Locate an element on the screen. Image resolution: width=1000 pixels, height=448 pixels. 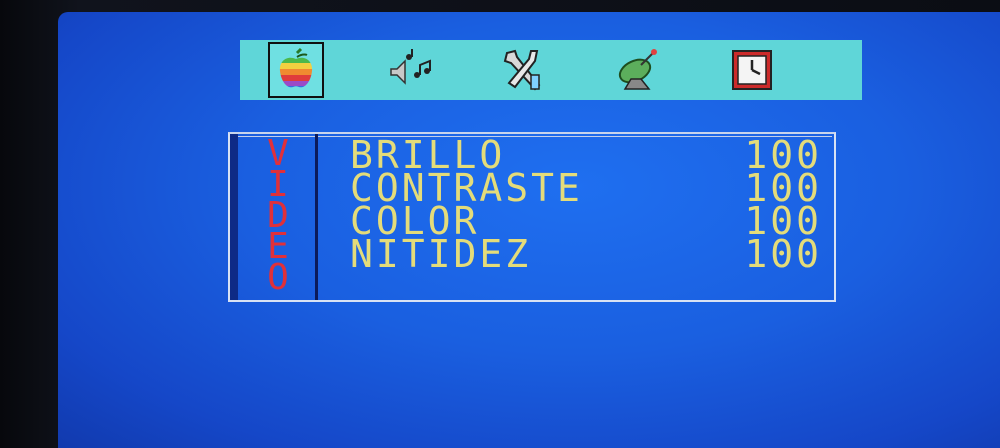
music-speaker-icon is located at coordinates (410, 67).